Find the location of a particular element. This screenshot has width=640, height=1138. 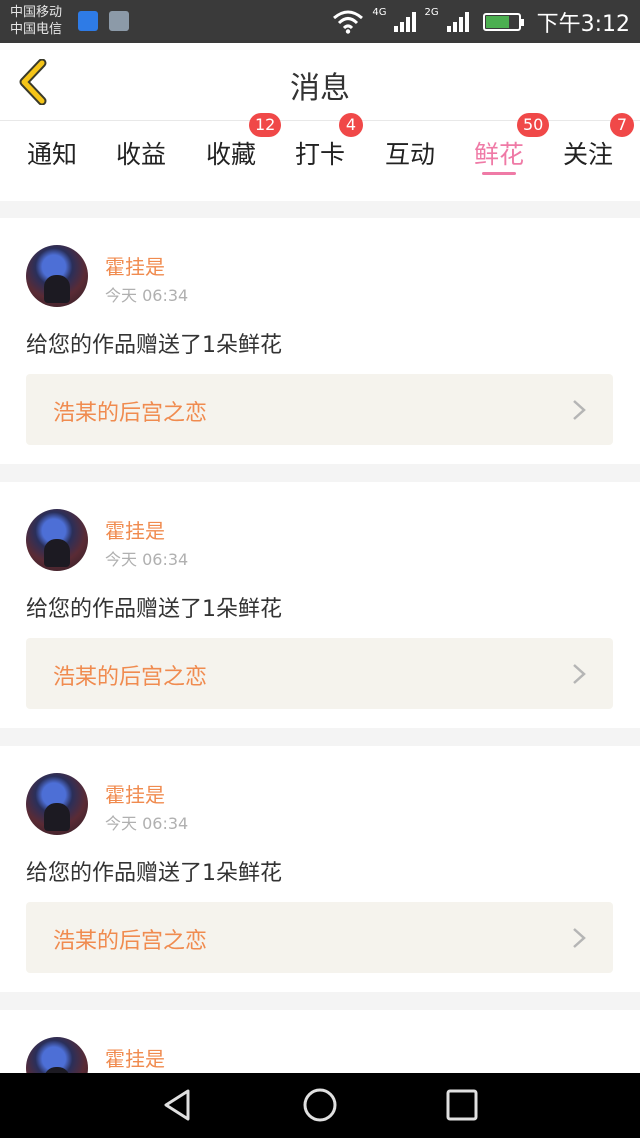

tab-label: 关注 is located at coordinates (587, 154).